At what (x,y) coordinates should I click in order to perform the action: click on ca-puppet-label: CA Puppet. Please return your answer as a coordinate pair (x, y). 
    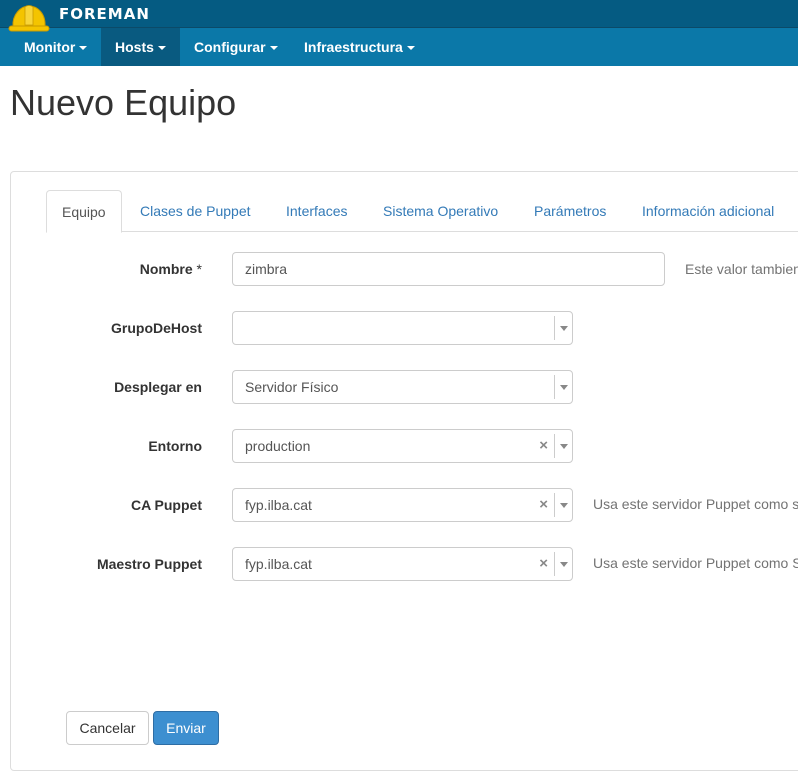
    Looking at the image, I should click on (166, 505).